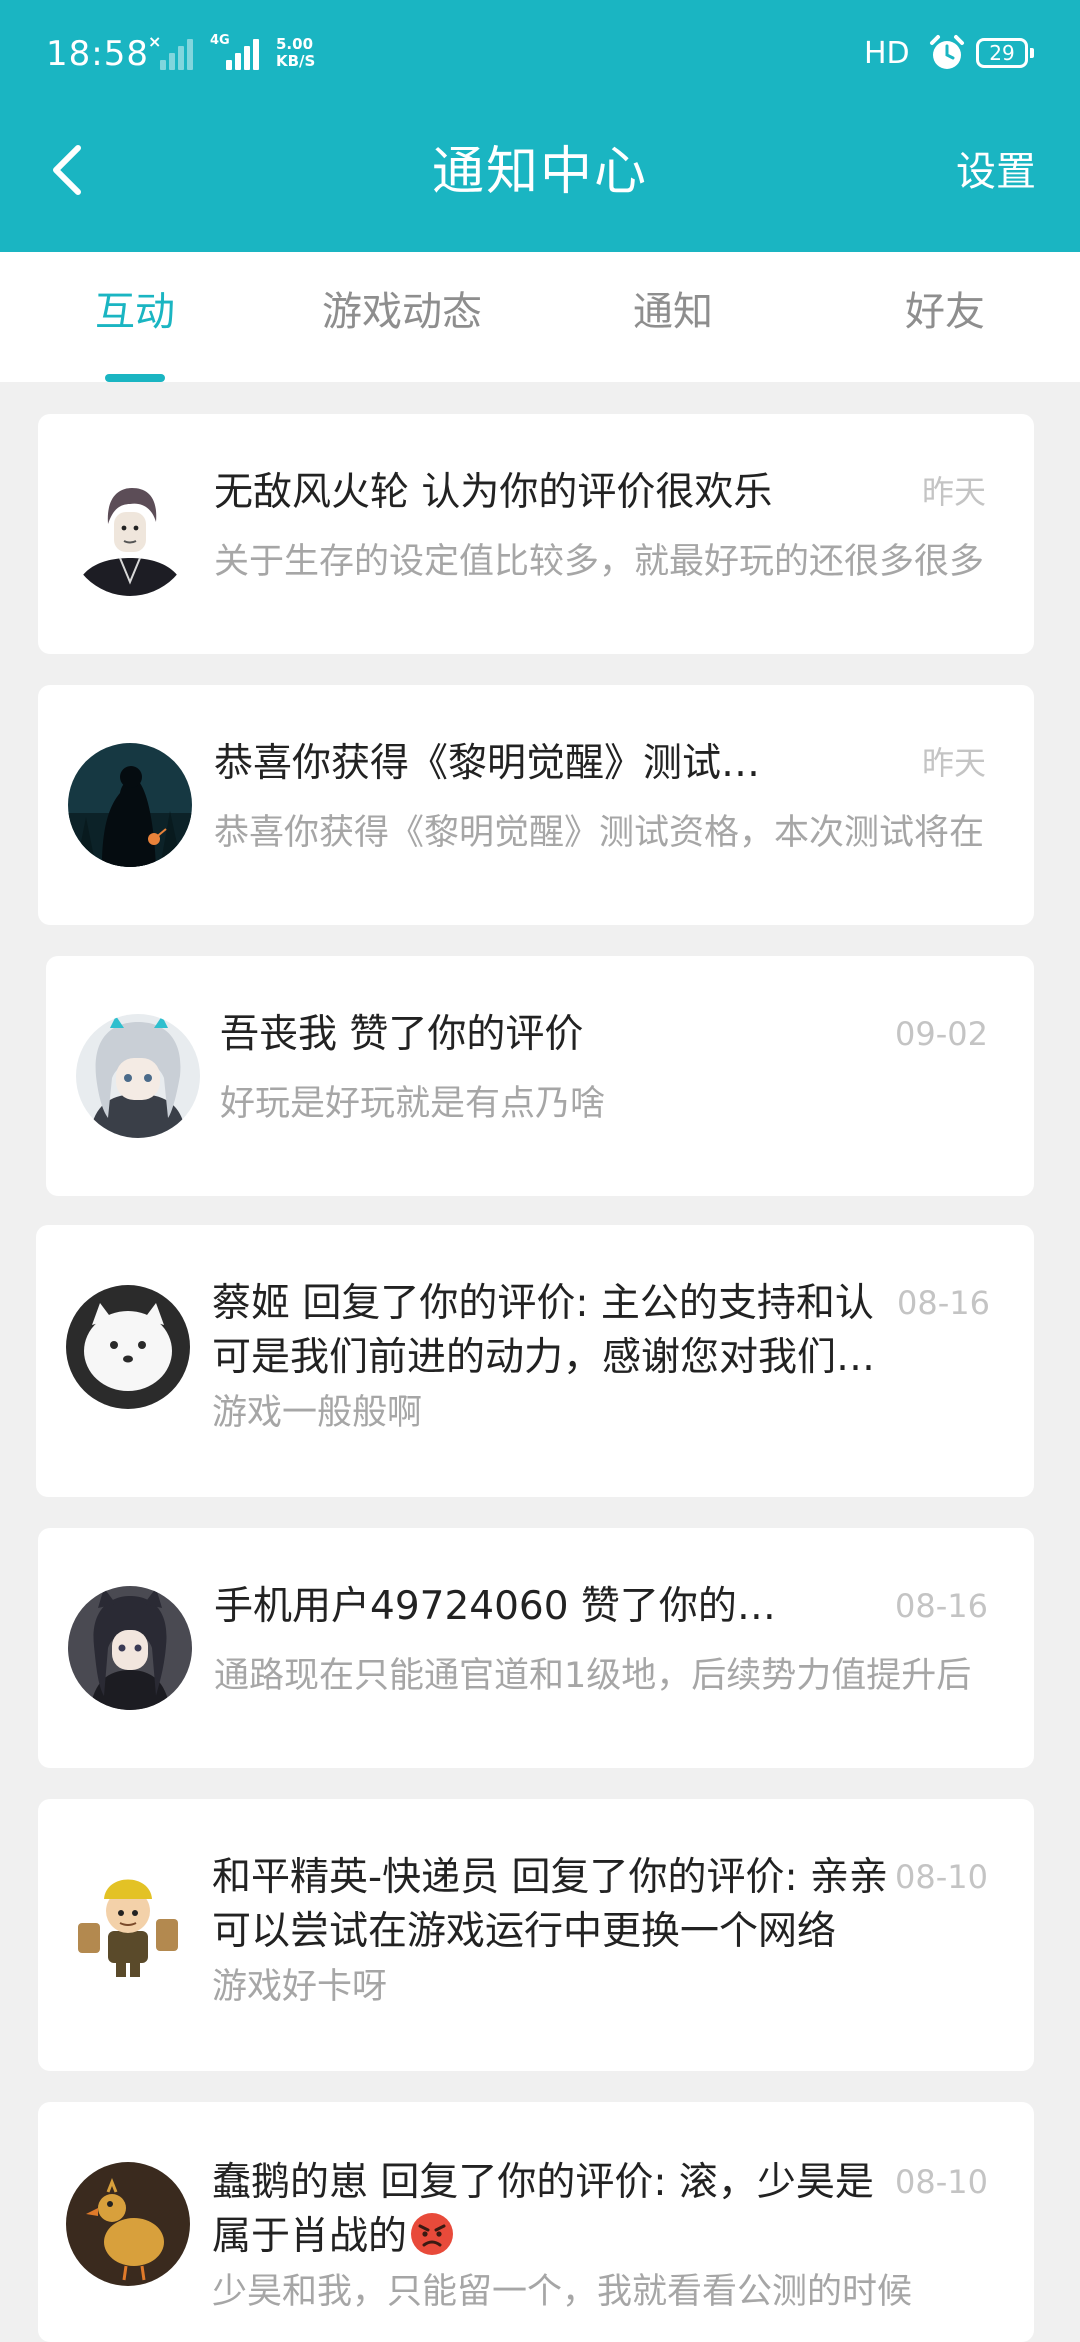  I want to click on settings-button: 设置, so click(996, 172).